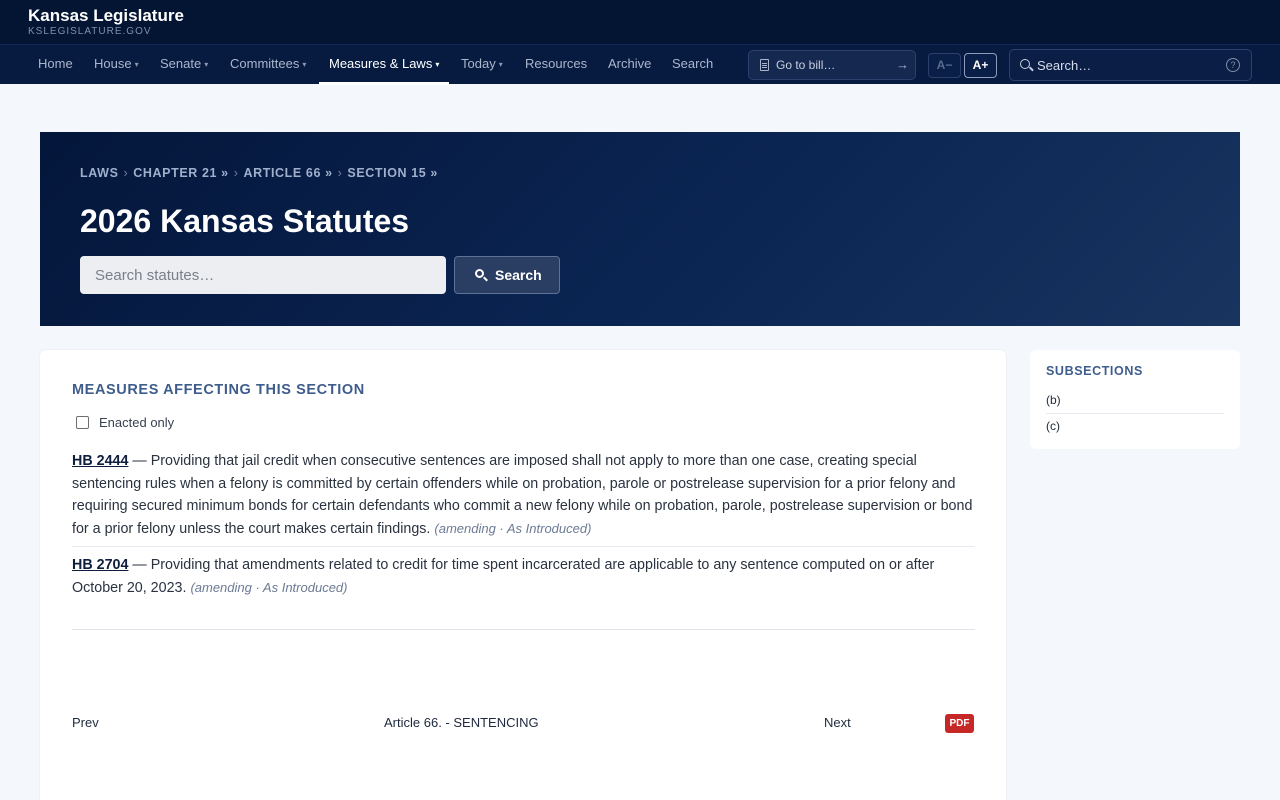 This screenshot has height=800, width=1280. I want to click on nav-item-today: Today ▾, so click(482, 65).